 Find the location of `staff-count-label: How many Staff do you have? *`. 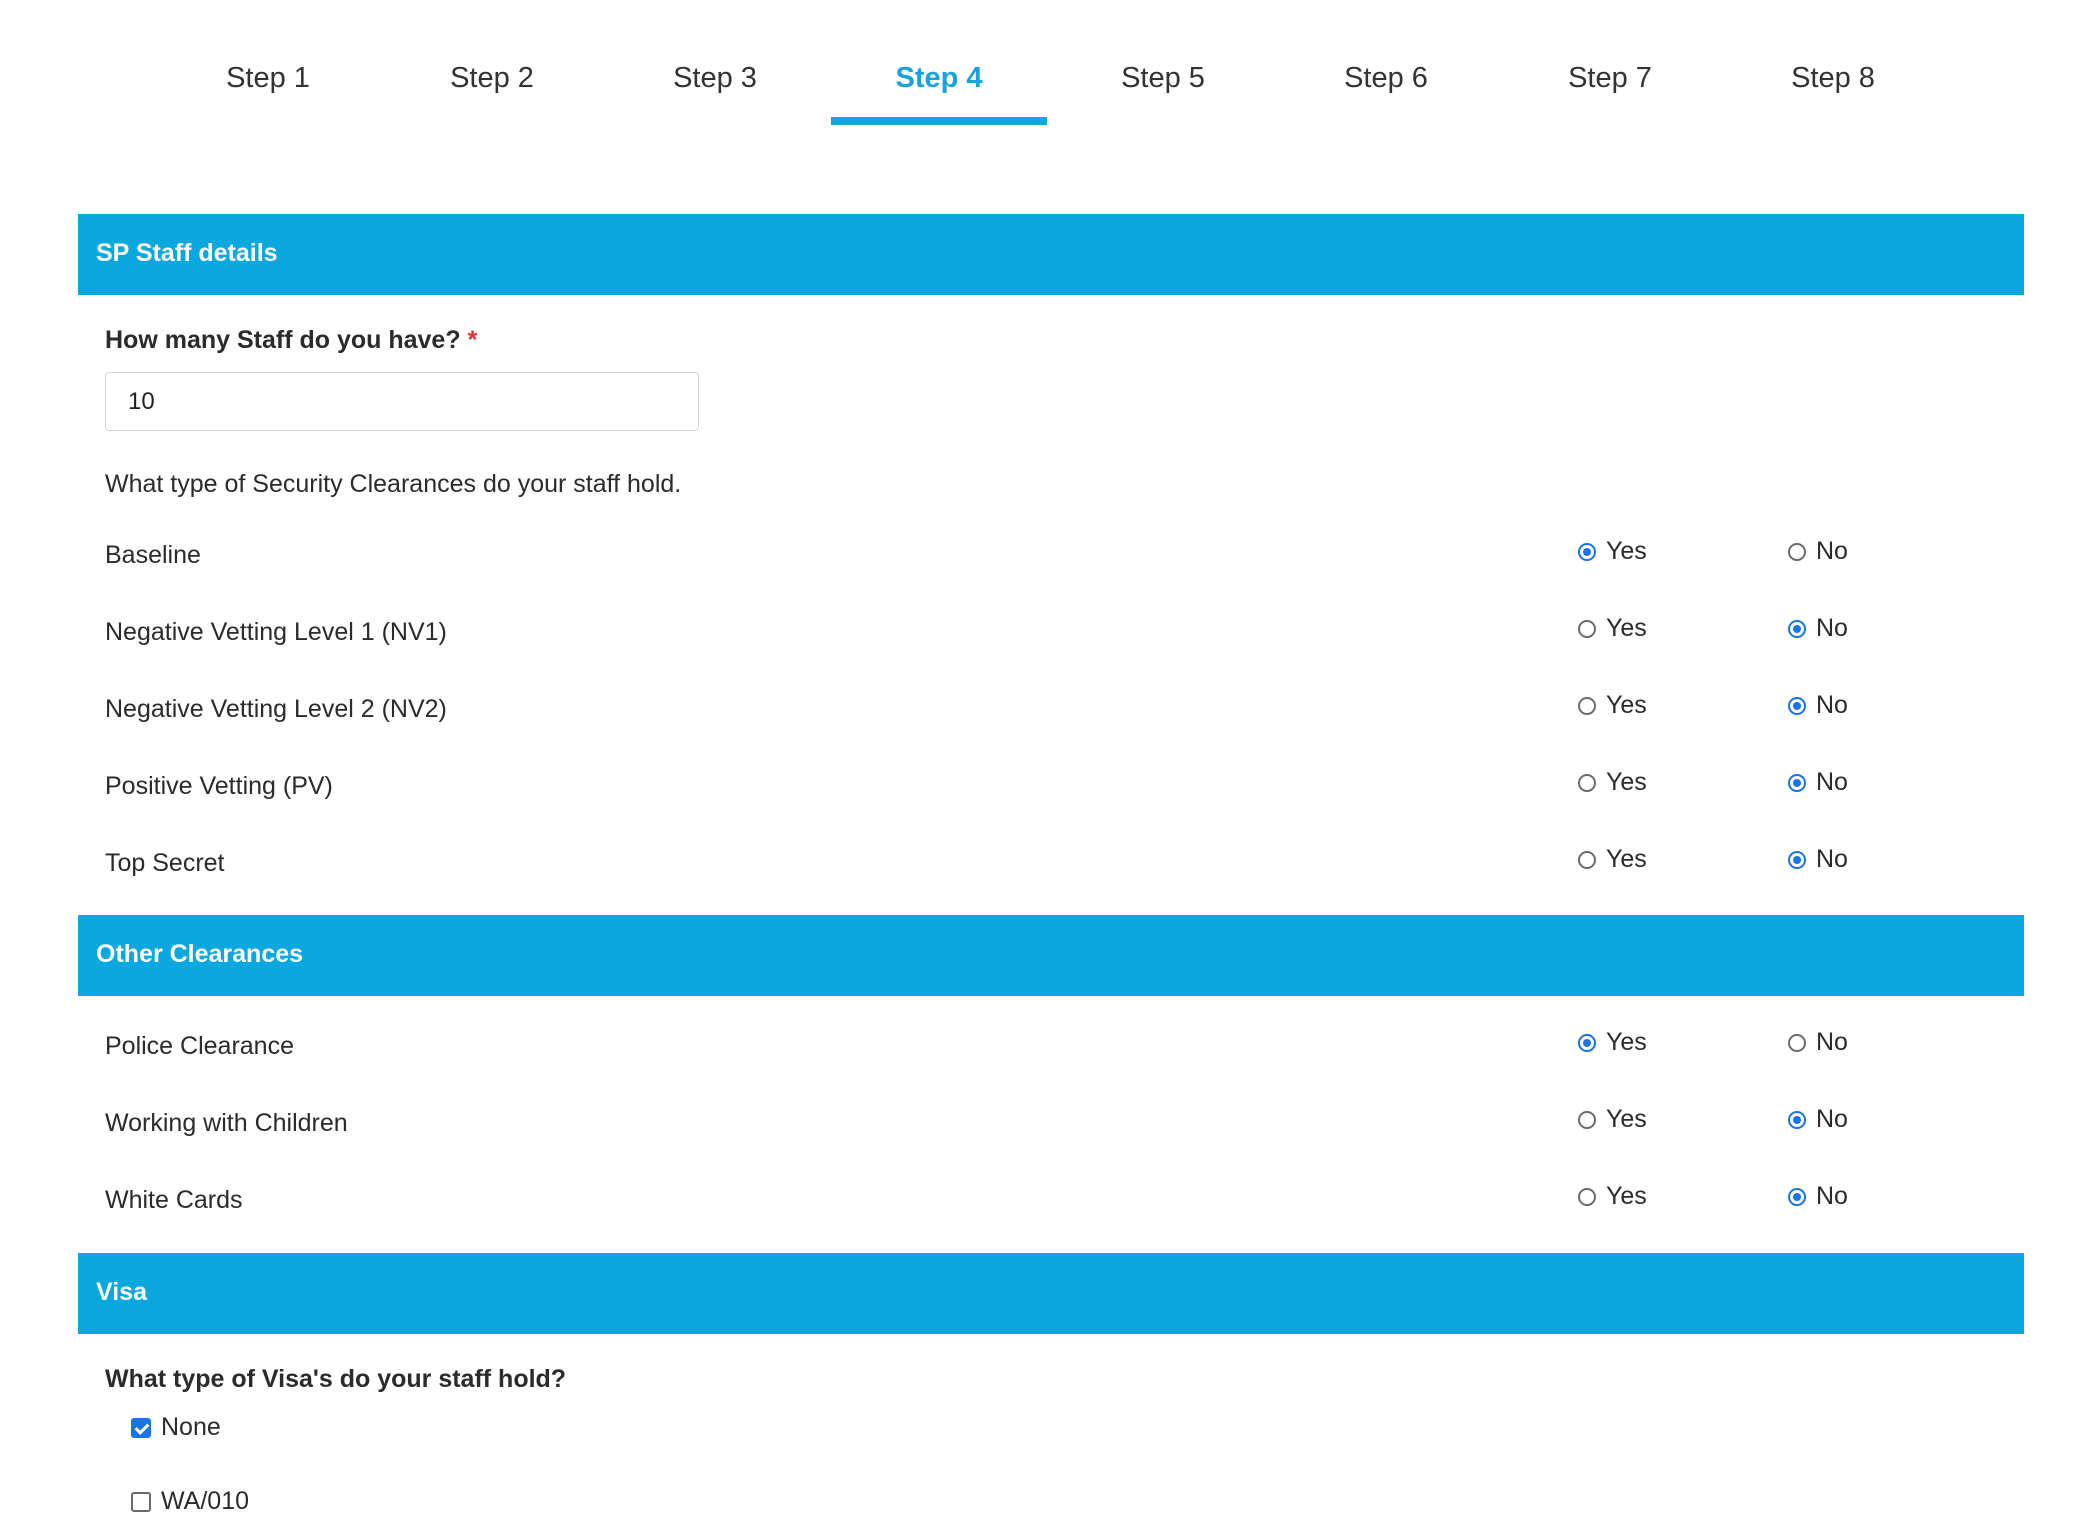

staff-count-label: How many Staff do you have? * is located at coordinates (291, 340).